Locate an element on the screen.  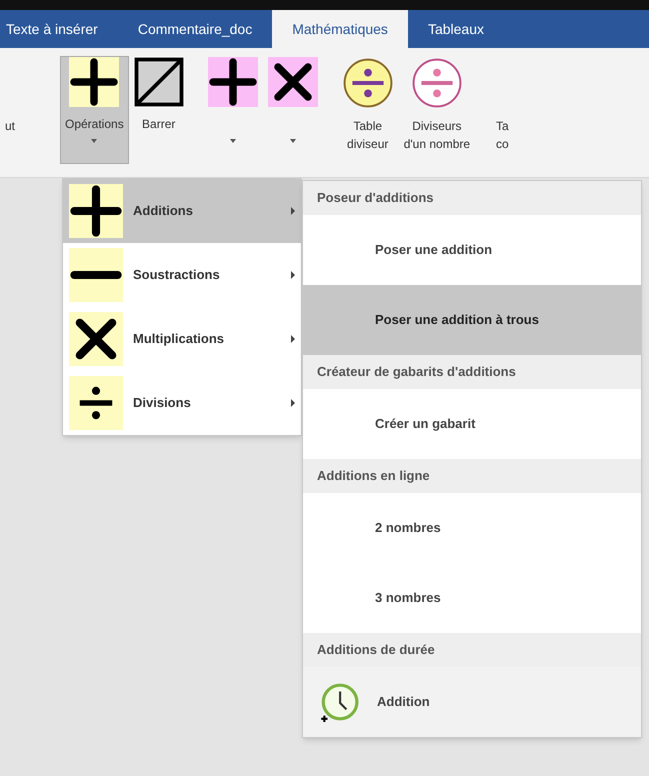
ribbon-button: Diviseurs d'un nombre is located at coordinates (437, 110).